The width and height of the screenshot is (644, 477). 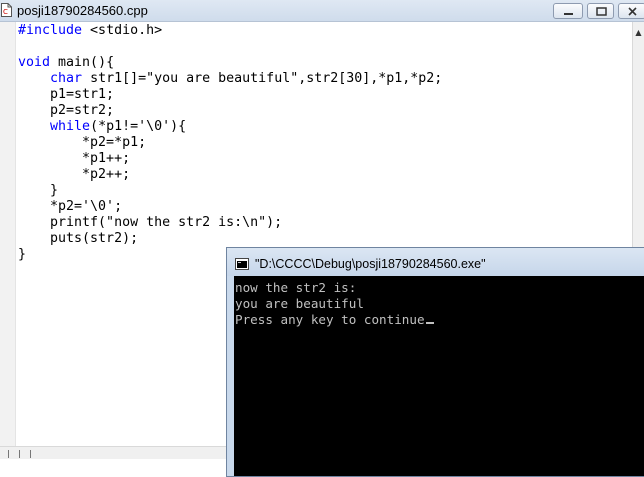 What do you see at coordinates (230, 175) in the screenshot?
I see `code-line: *p2++;` at bounding box center [230, 175].